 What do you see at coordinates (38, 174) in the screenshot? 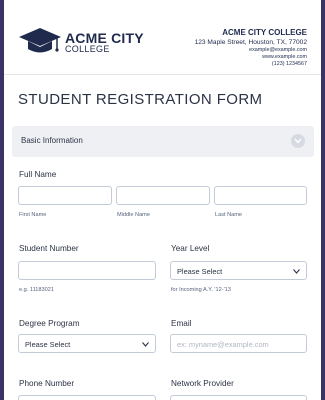
I see `full-name-label: Full Name` at bounding box center [38, 174].